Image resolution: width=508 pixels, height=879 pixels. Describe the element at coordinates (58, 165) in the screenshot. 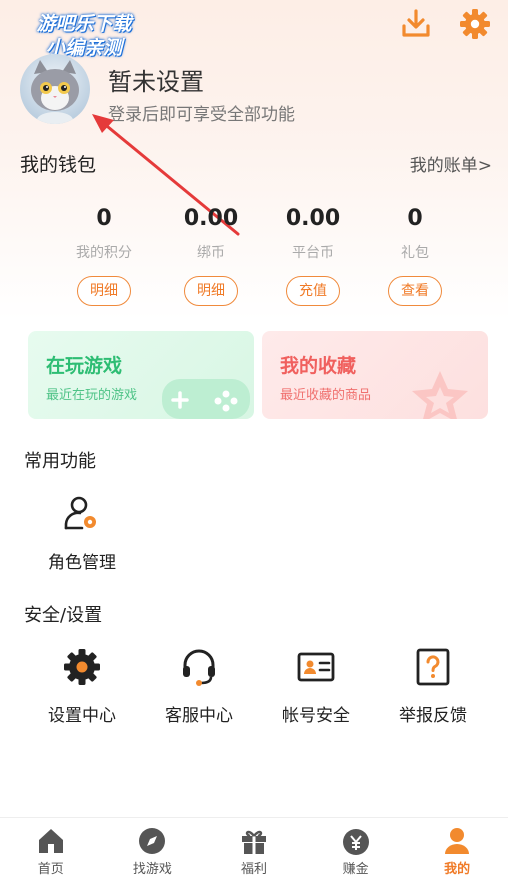

I see `wallet-title: 我的钱包` at that location.